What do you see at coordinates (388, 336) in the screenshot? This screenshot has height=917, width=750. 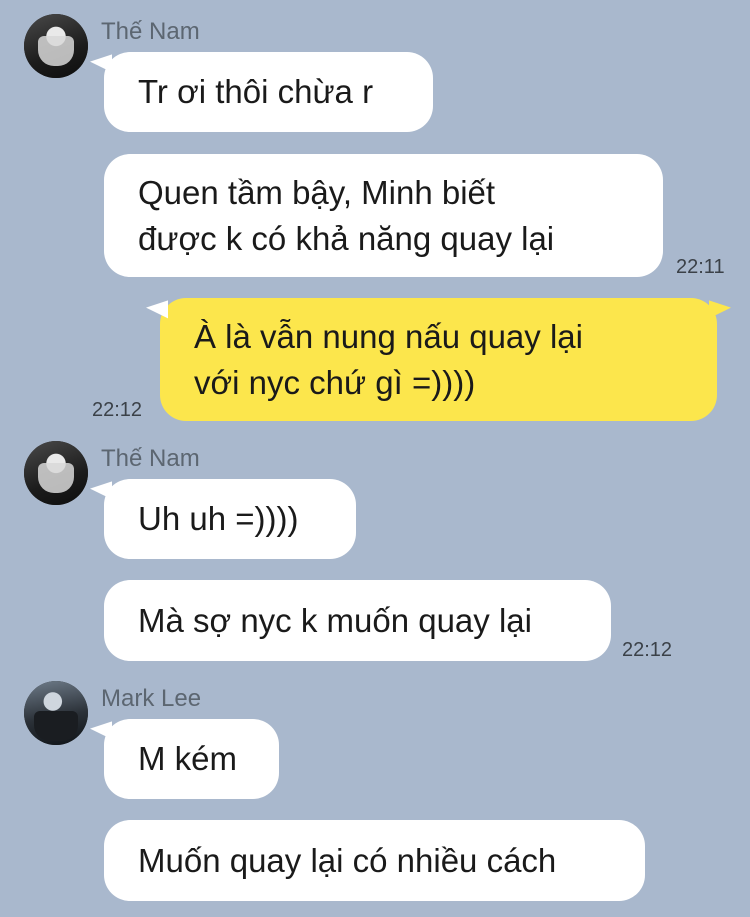 I see `message-text-line: À là vẫn nung nấu quay lại` at bounding box center [388, 336].